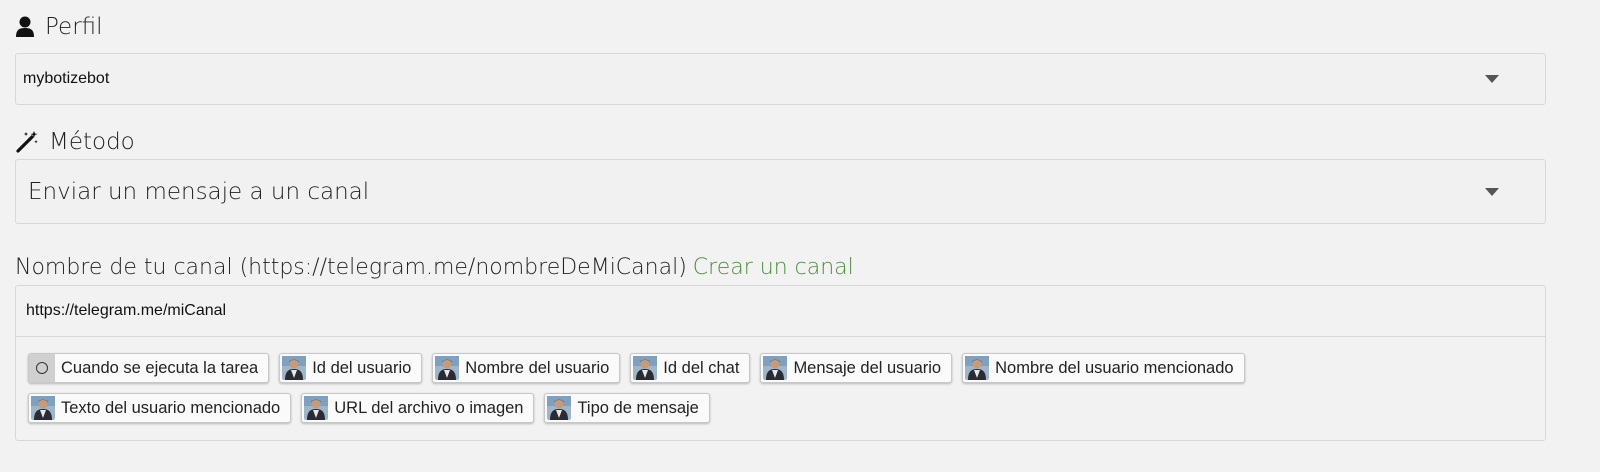 This screenshot has width=1600, height=472. Describe the element at coordinates (171, 407) in the screenshot. I see `variable-tag-label: Texto del usuario mencionado` at that location.